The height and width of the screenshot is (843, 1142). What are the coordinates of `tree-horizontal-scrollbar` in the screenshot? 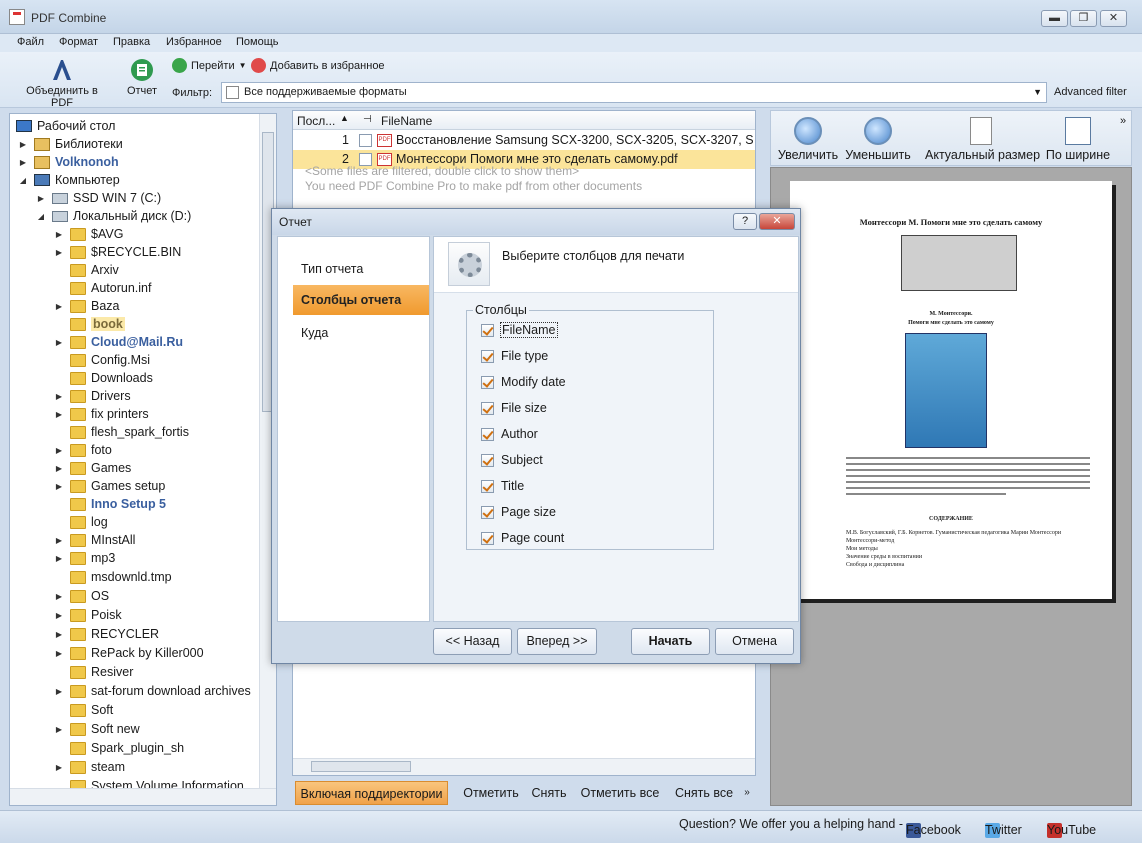 It's located at (143, 796).